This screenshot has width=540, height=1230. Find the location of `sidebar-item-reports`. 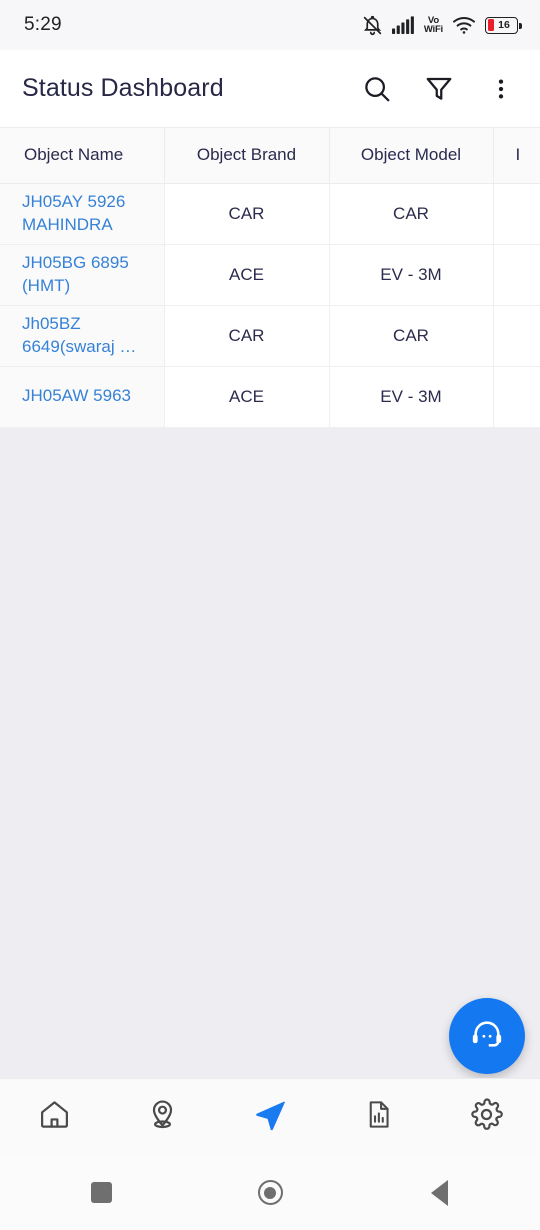

sidebar-item-reports is located at coordinates (378, 1117).